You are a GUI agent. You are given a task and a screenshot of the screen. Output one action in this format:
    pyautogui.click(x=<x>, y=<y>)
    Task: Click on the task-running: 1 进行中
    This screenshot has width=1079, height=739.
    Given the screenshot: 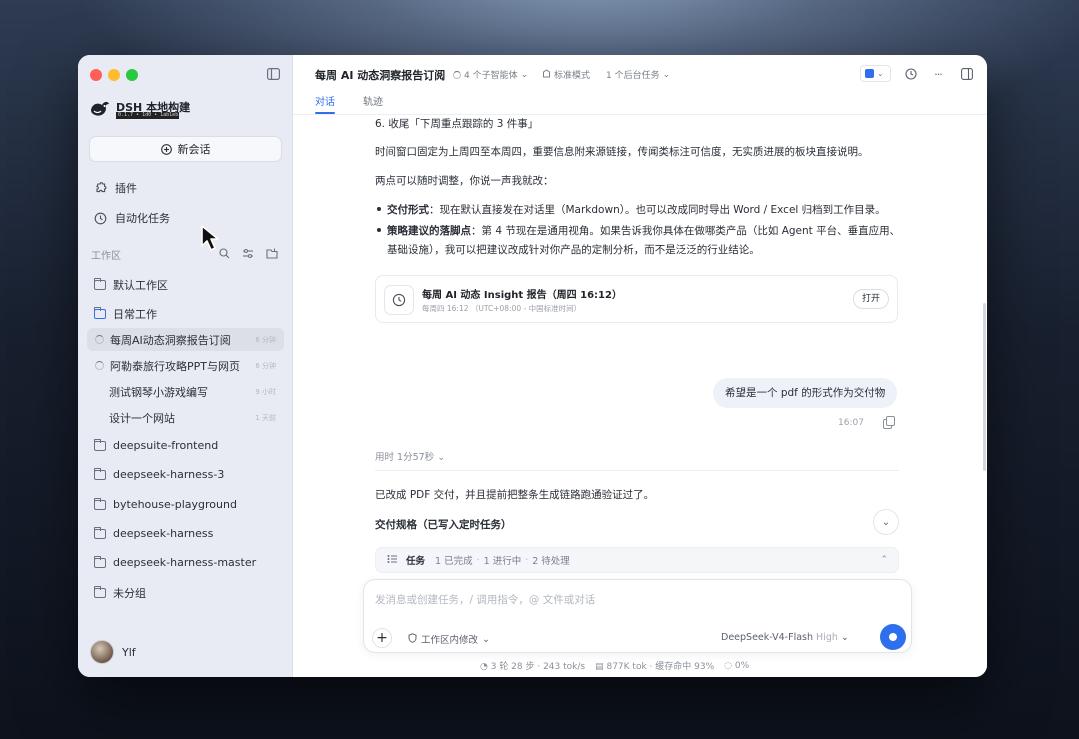 What is the action you would take?
    pyautogui.click(x=502, y=561)
    